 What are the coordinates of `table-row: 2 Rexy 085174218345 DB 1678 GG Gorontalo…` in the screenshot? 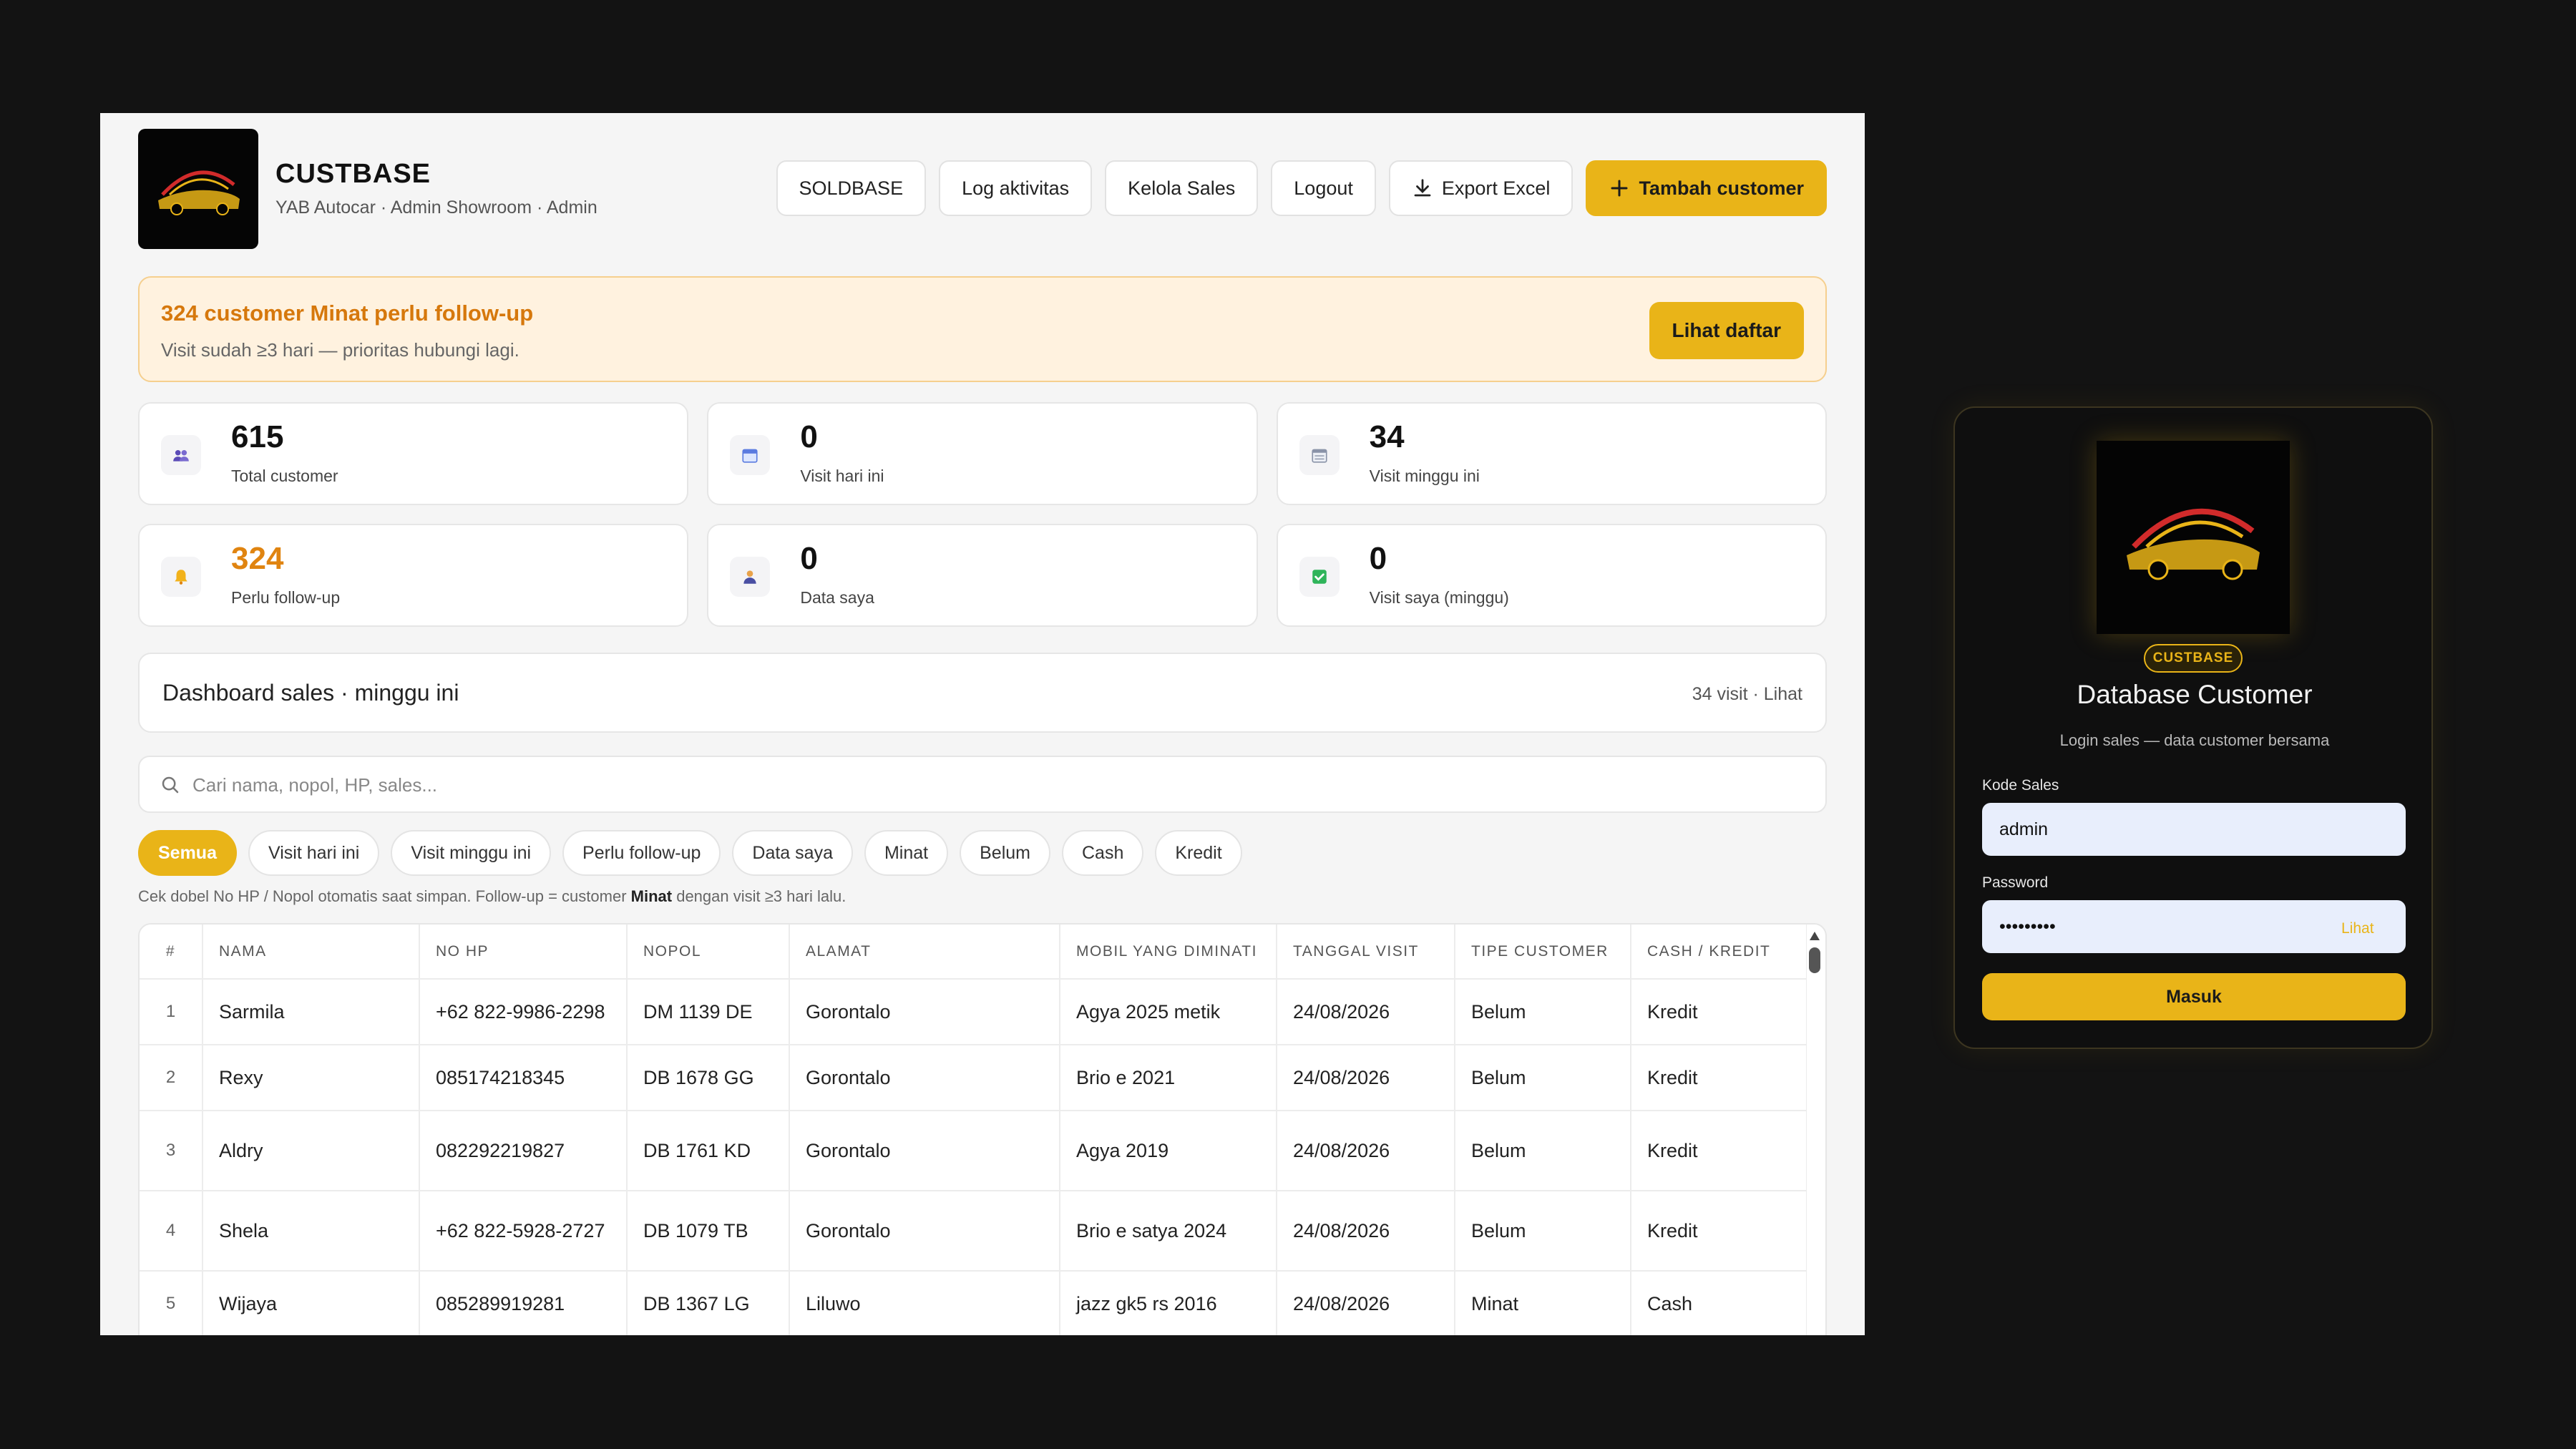 It's located at (973, 1078).